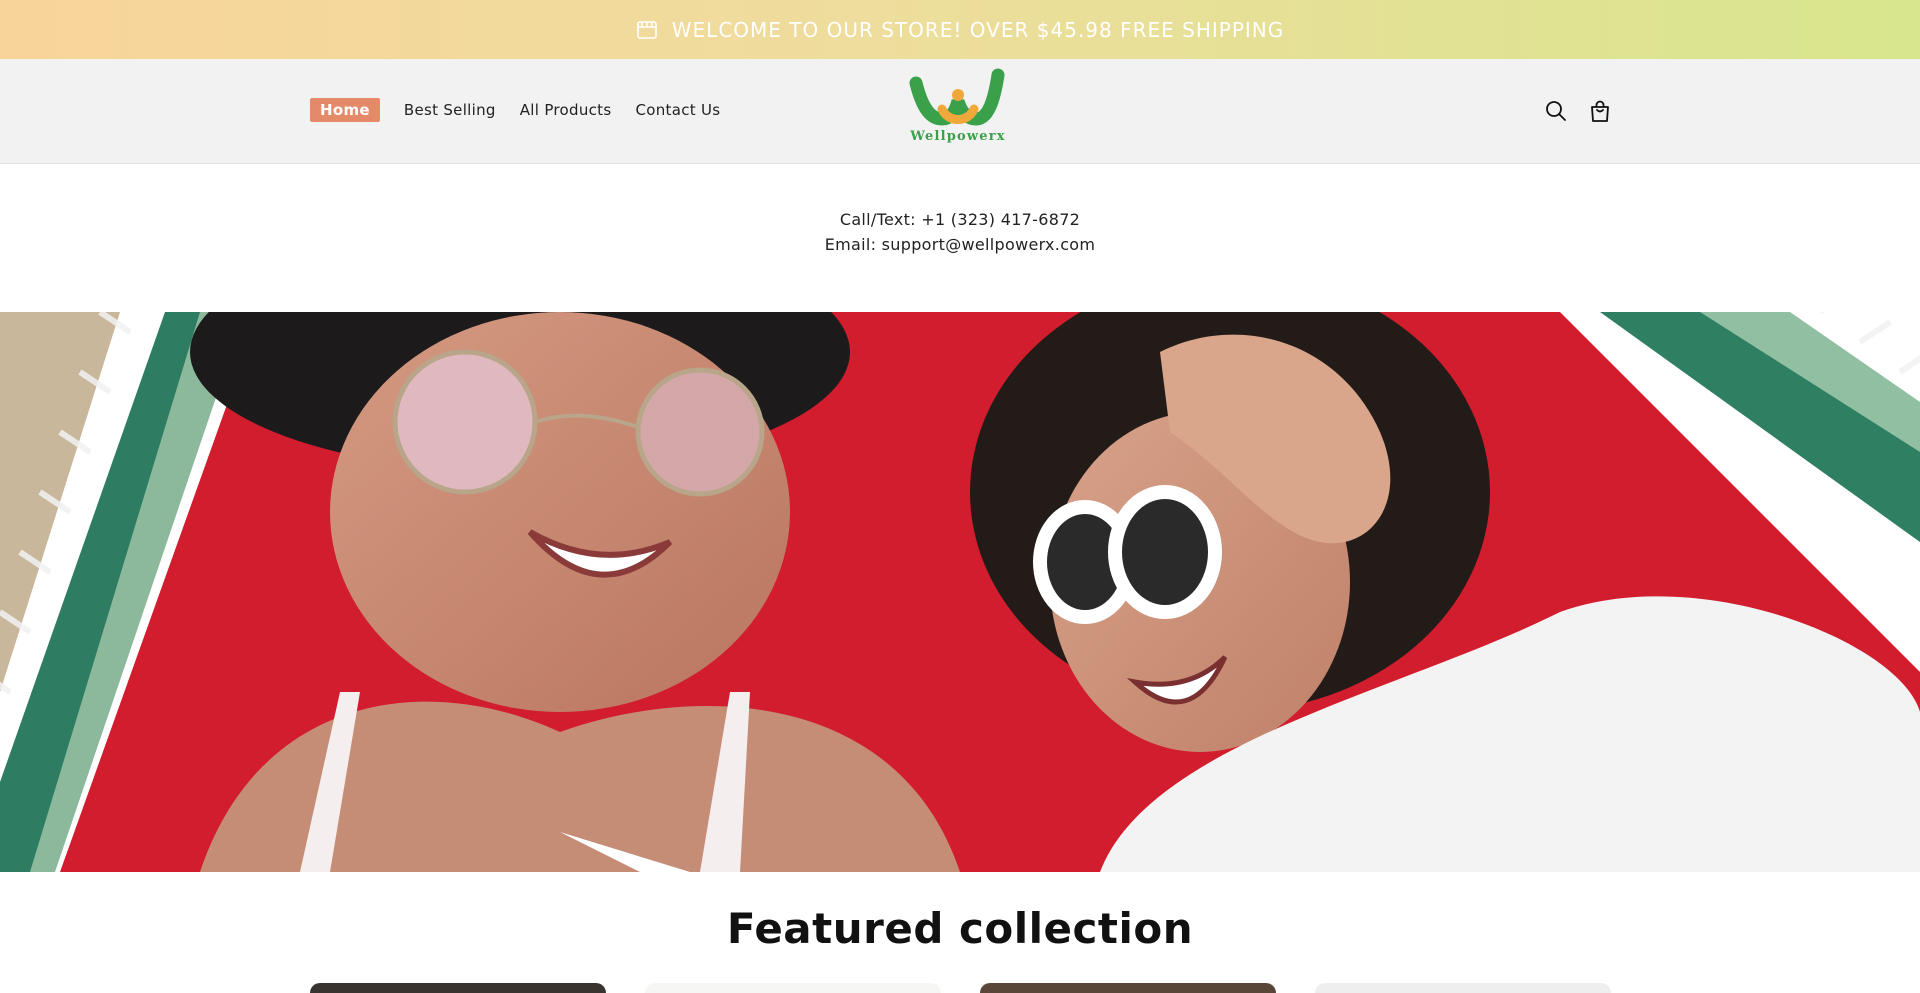  What do you see at coordinates (677, 110) in the screenshot?
I see `nav-contact-us: Contact Us` at bounding box center [677, 110].